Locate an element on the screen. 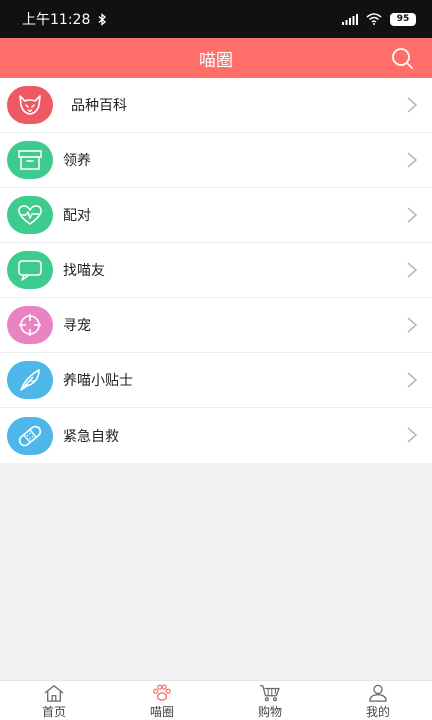 This screenshot has height=720, width=432. list-item-find-pet: 寻宠 is located at coordinates (216, 325).